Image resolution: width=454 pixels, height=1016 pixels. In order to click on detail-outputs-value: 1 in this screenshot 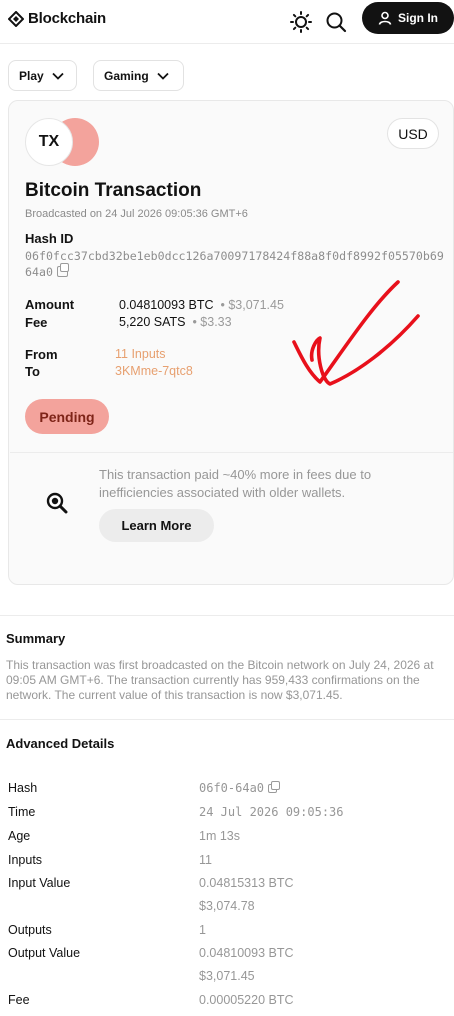, I will do `click(202, 930)`.